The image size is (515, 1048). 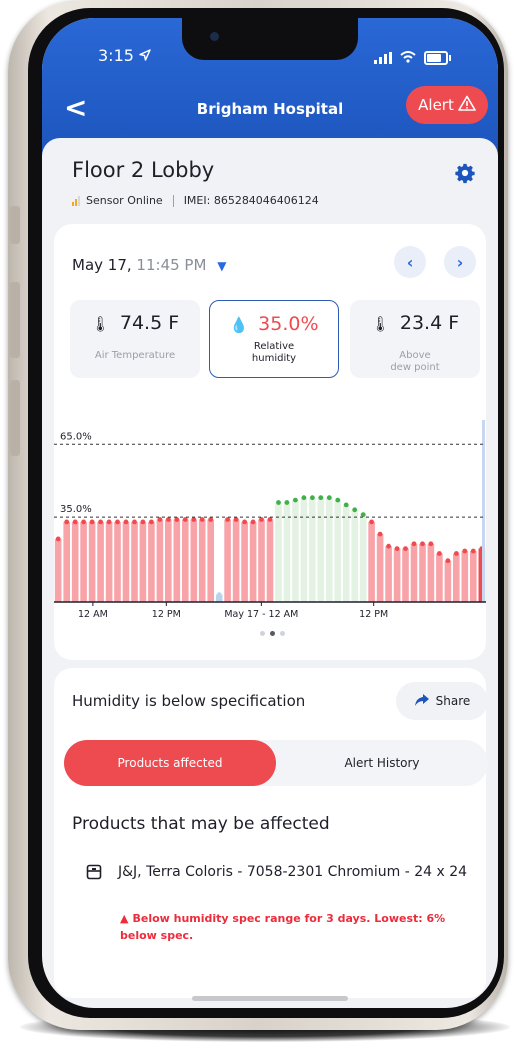 I want to click on thermometer-icon: 🌡, so click(x=380, y=324).